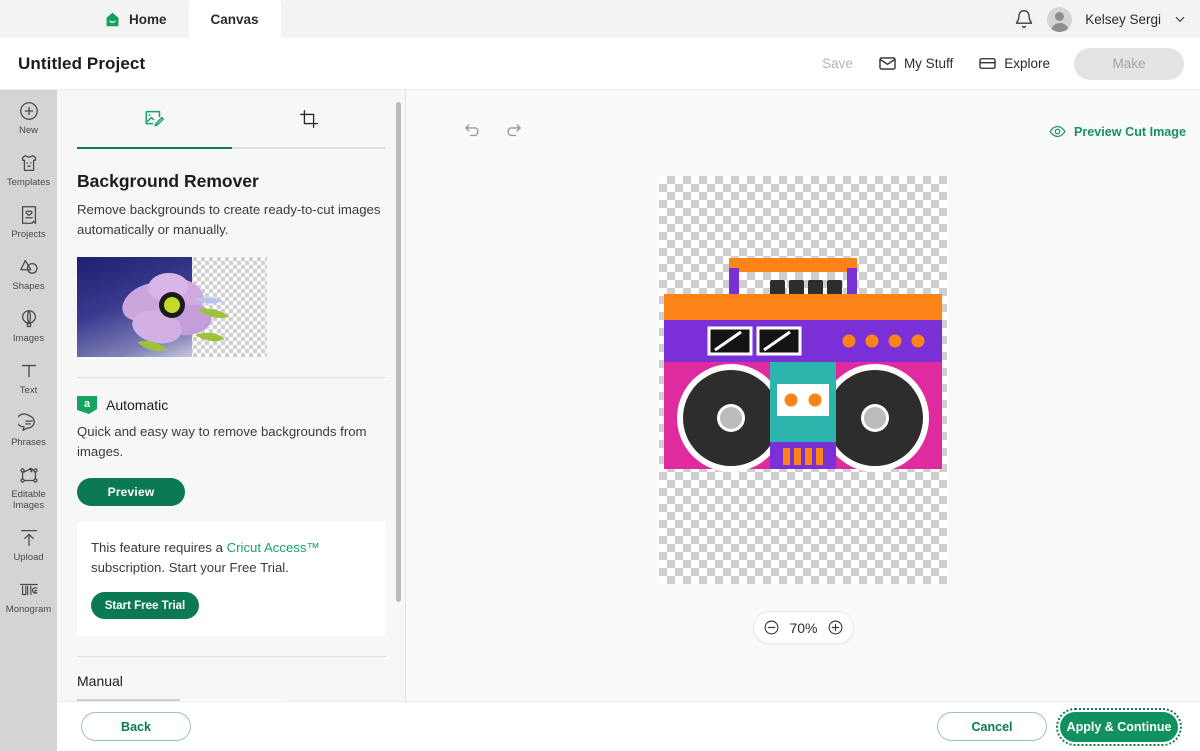  I want to click on manual-section-title: Manual, so click(100, 681).